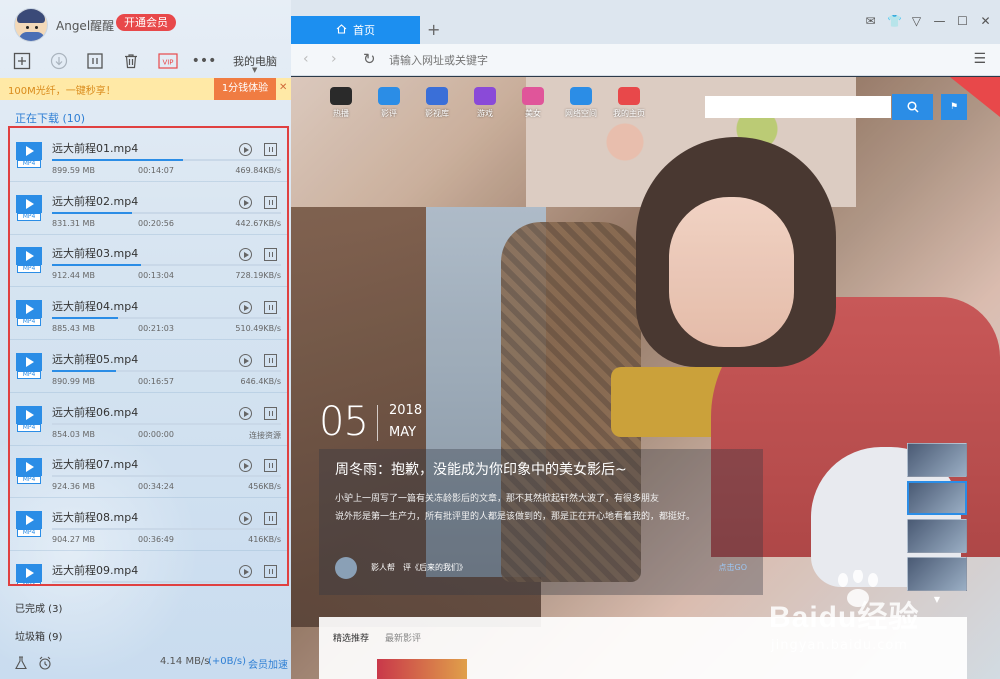 The height and width of the screenshot is (679, 1000). I want to click on downloading-header: 正在下载 (10), so click(50, 118).